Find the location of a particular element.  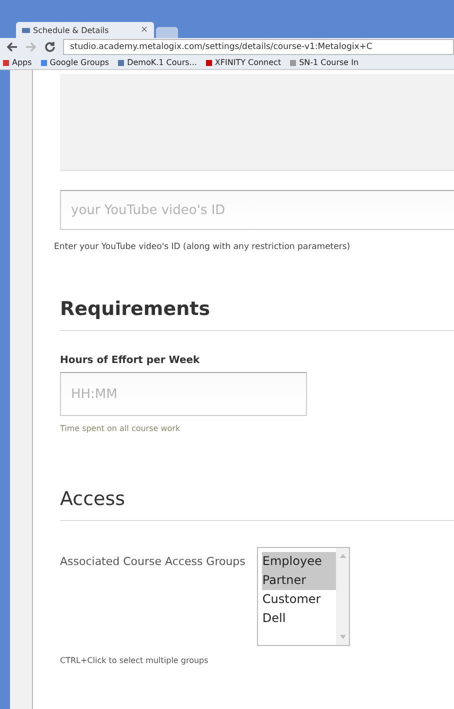

field-label: Hours of Effort per Week is located at coordinates (130, 360).